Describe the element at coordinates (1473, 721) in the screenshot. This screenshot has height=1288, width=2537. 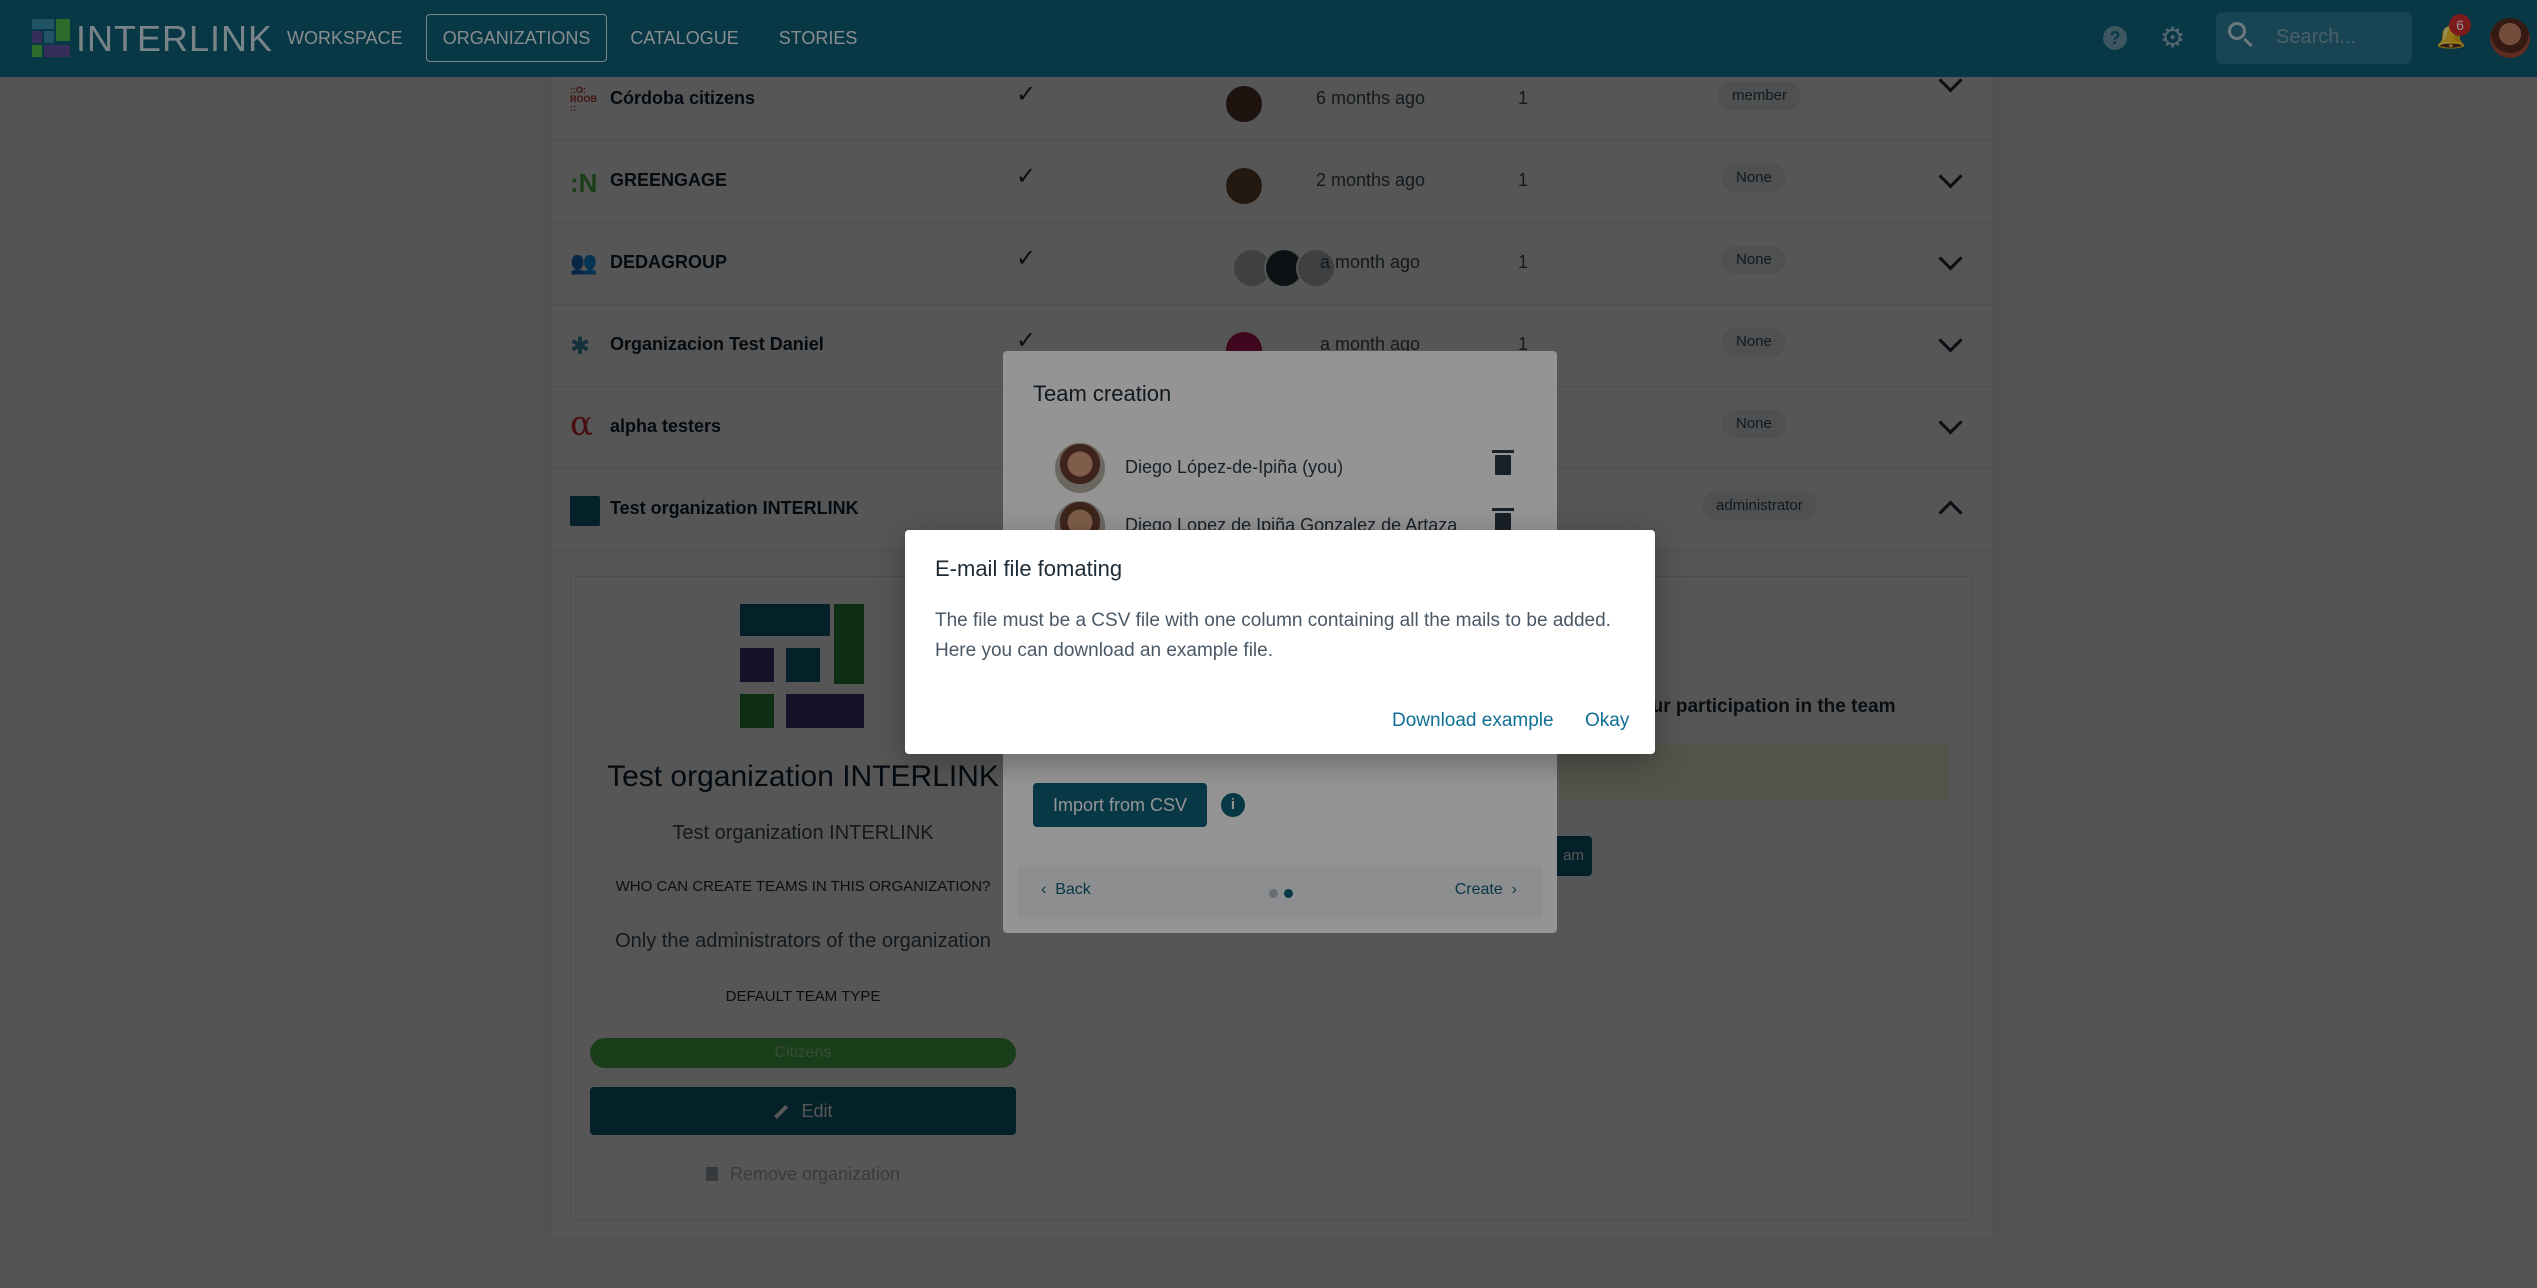
I see `download-example-button: Download example` at that location.